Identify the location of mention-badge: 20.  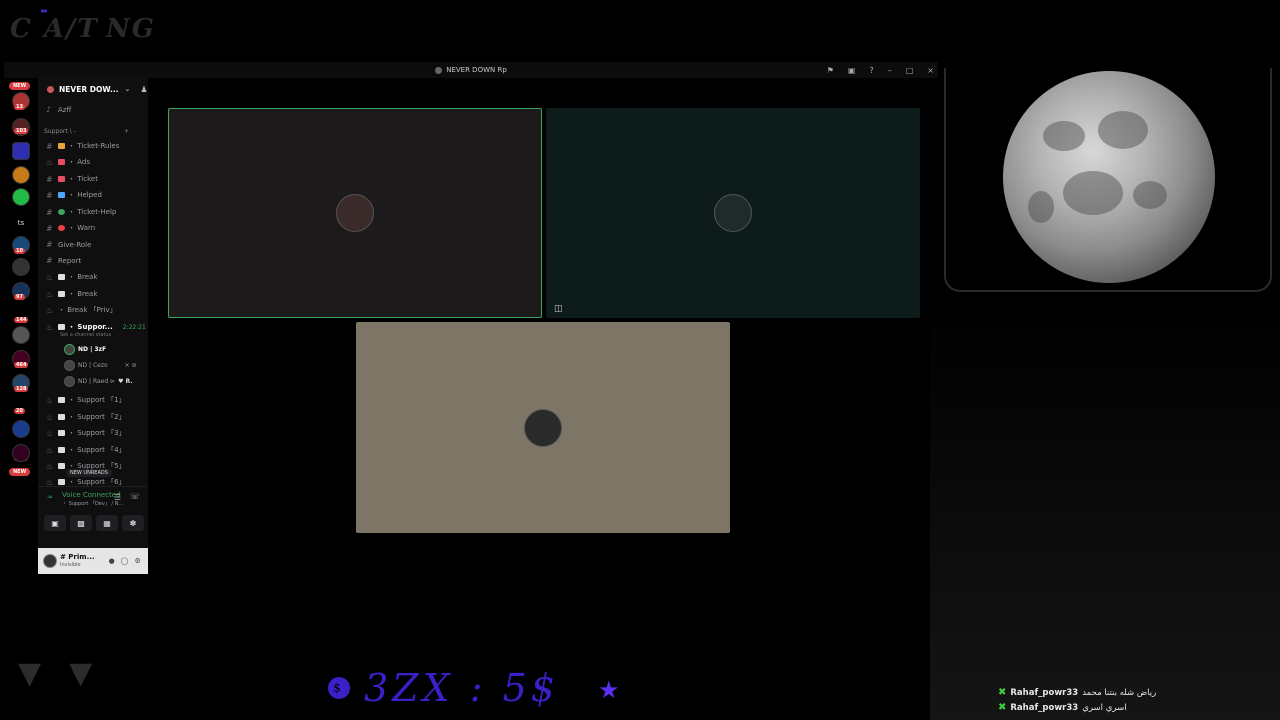
(19, 411).